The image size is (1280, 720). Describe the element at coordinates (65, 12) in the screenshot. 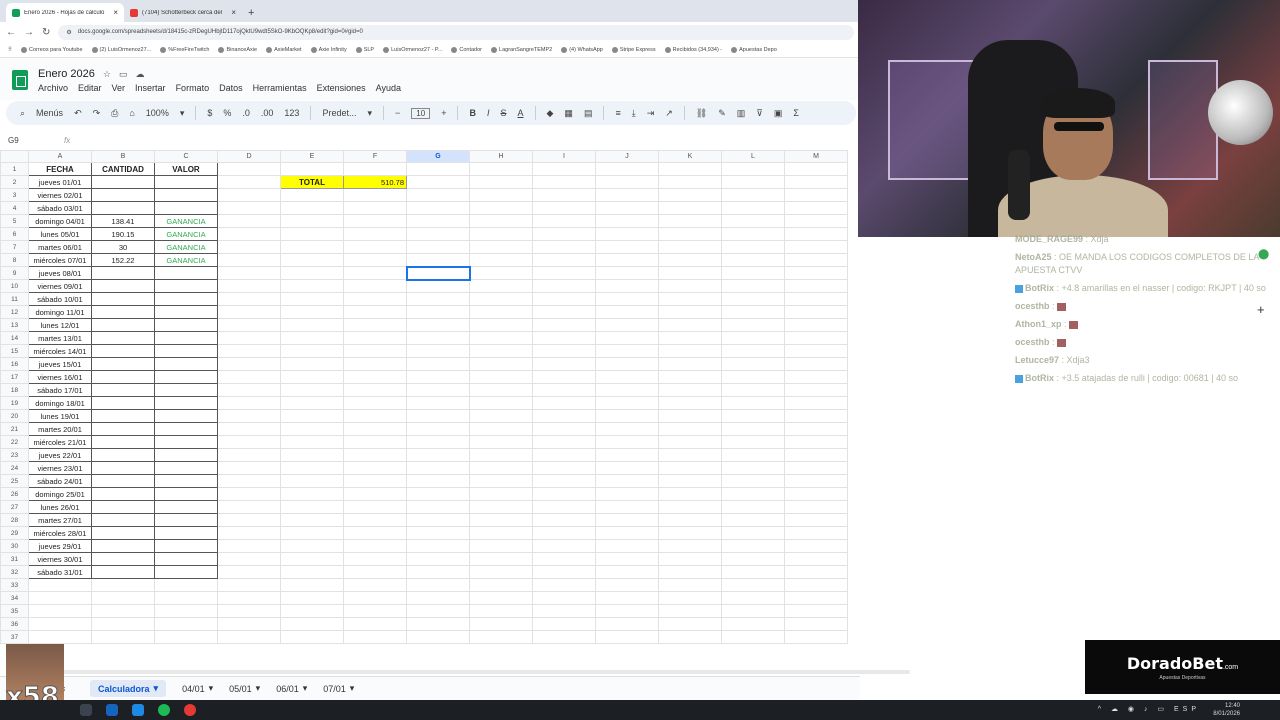

I see `browser-tab: Enero 2026 - Hojas de cálculo ×` at that location.